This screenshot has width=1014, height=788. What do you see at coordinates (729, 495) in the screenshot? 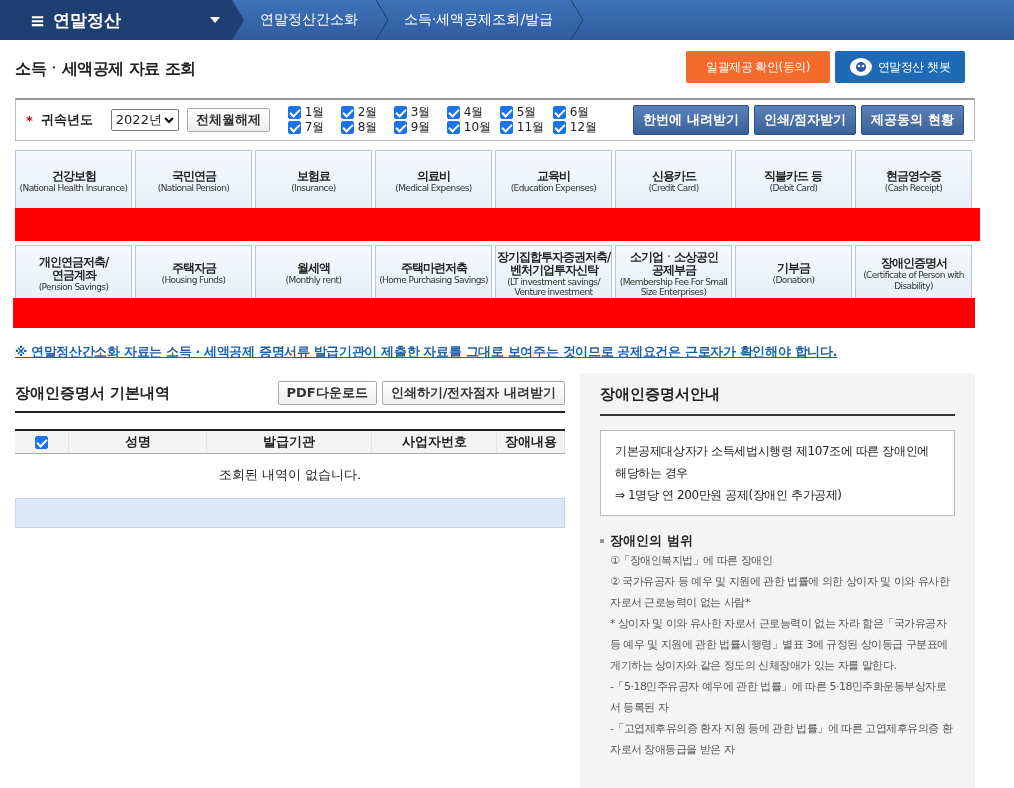
I see `info-text: ⇒ 1명당 연 200만원 공제(장애인 추가공제)` at bounding box center [729, 495].